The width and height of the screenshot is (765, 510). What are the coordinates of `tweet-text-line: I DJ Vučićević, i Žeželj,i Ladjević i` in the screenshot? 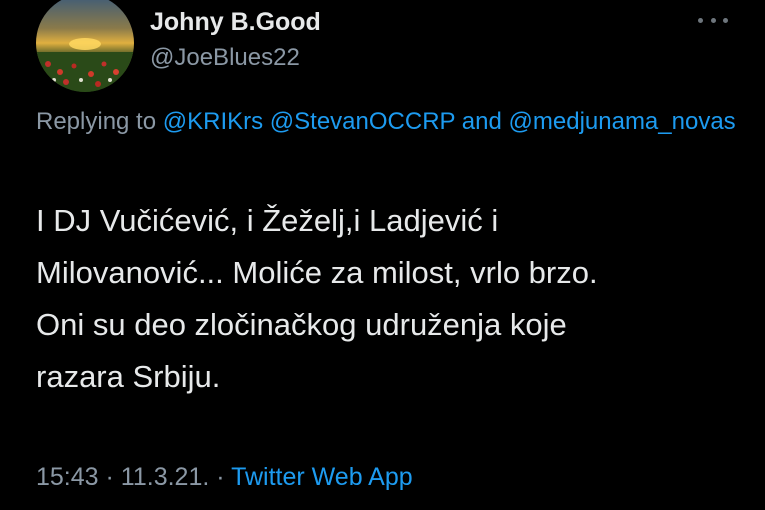 It's located at (267, 220).